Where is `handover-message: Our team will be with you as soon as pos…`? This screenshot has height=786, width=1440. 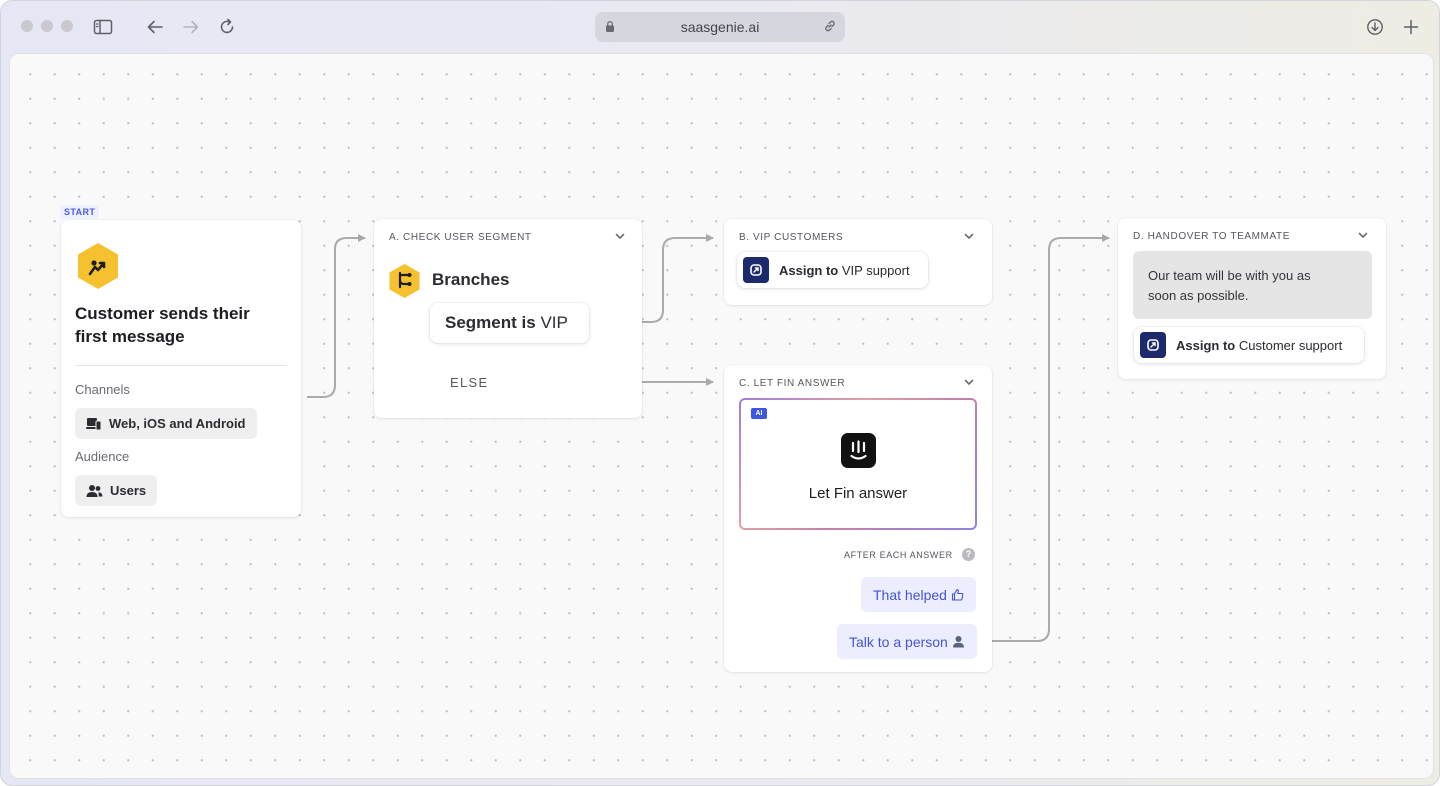
handover-message: Our team will be with you as soon as pos… is located at coordinates (1252, 285).